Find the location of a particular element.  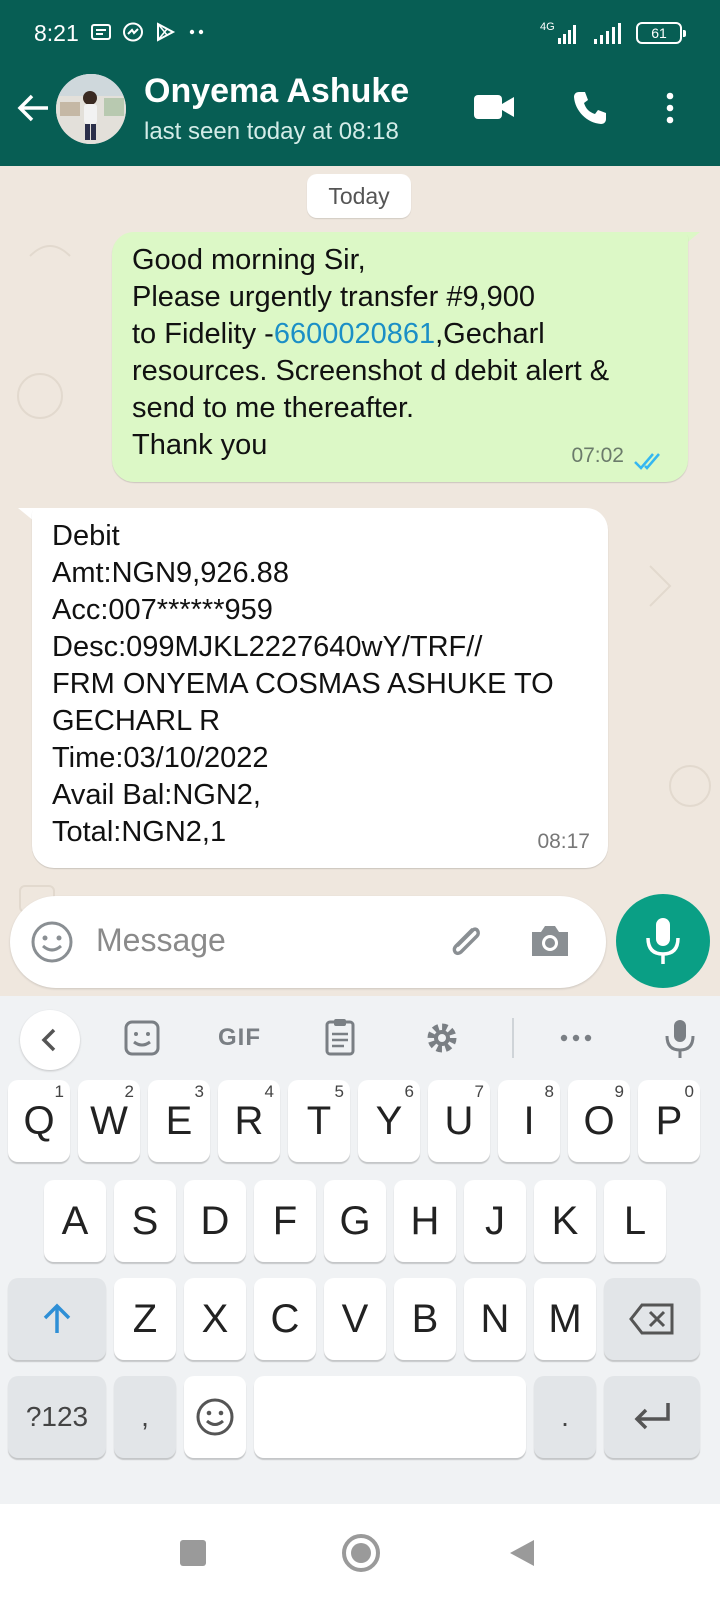

message-line: Desc:099MJKL2227640wY/TRF// is located at coordinates (267, 647).